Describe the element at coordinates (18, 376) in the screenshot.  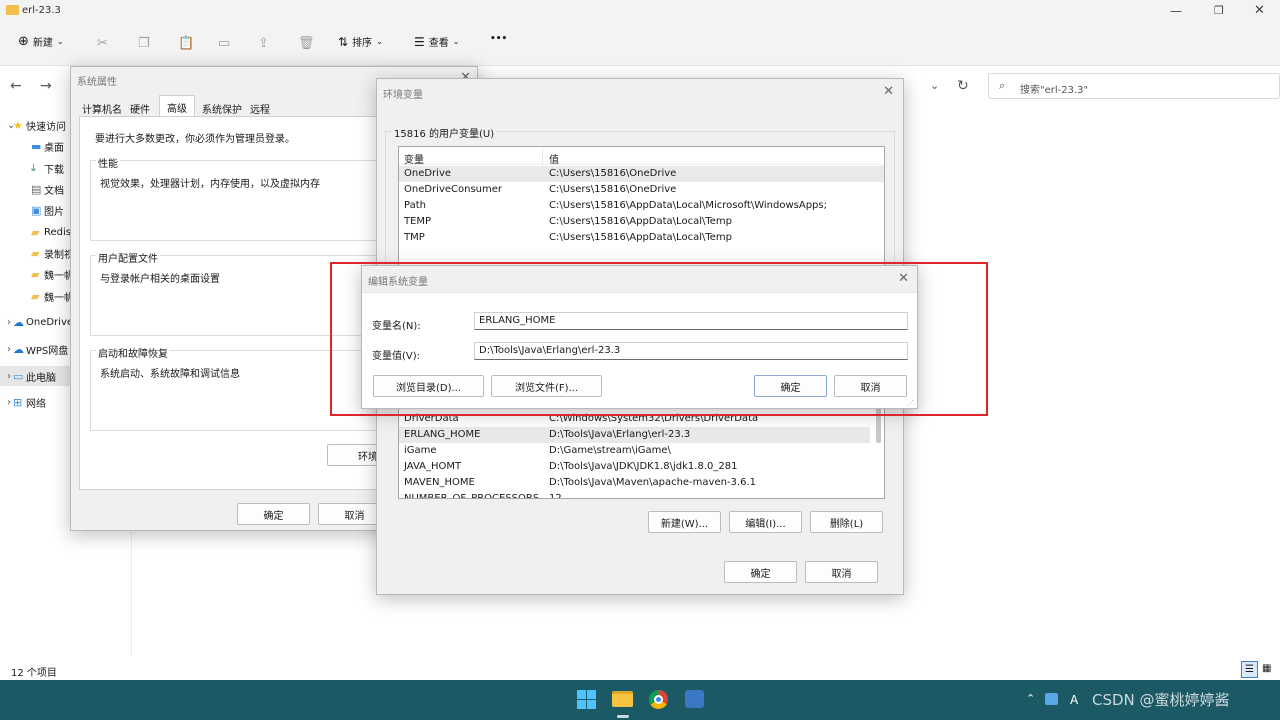
I see `computer-icon: ▭` at that location.